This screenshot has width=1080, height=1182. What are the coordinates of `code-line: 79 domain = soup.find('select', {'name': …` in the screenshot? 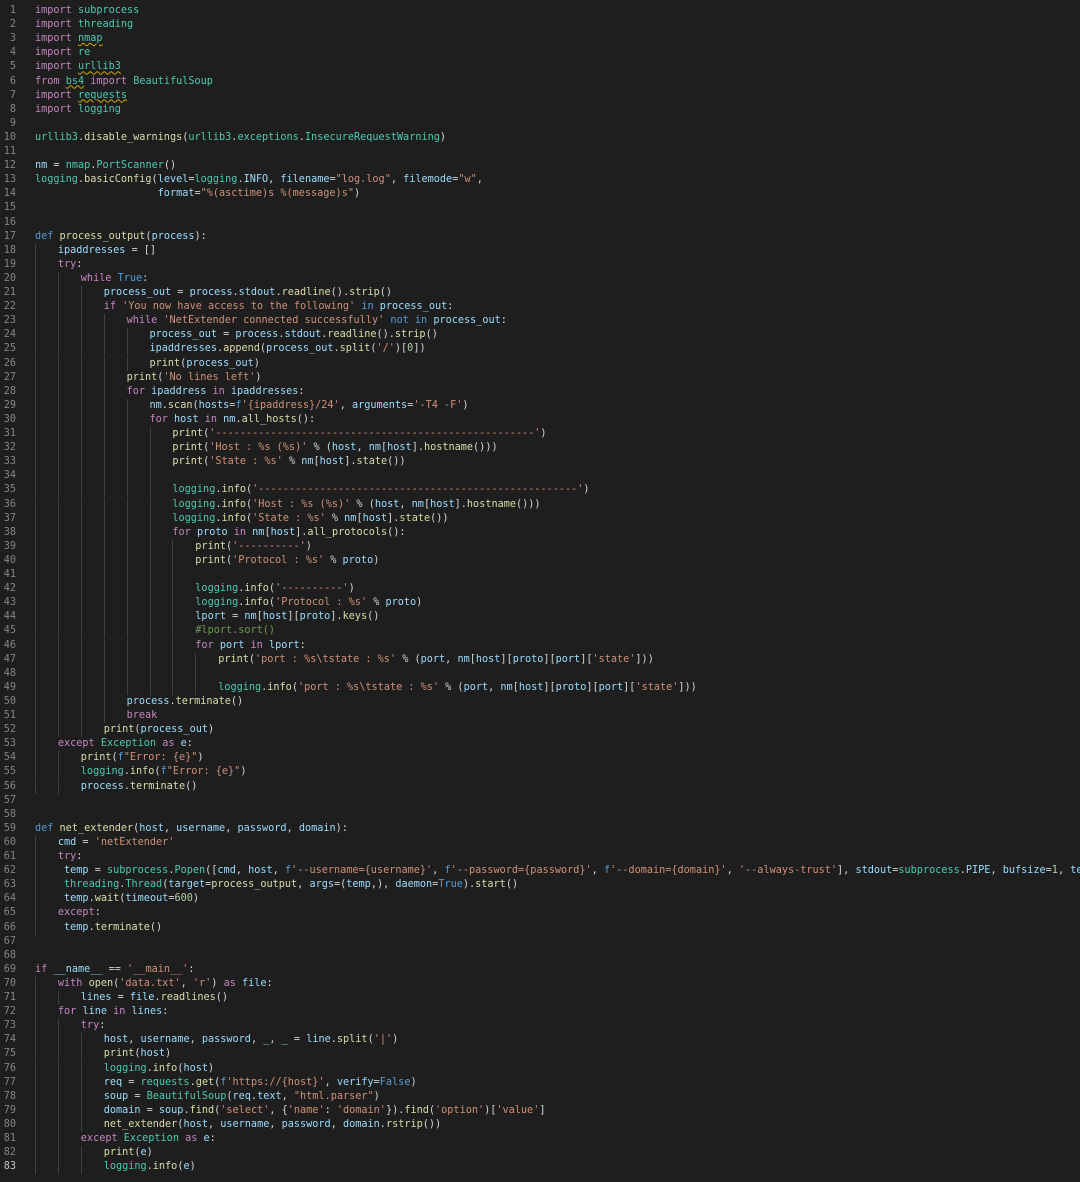 It's located at (540, 1110).